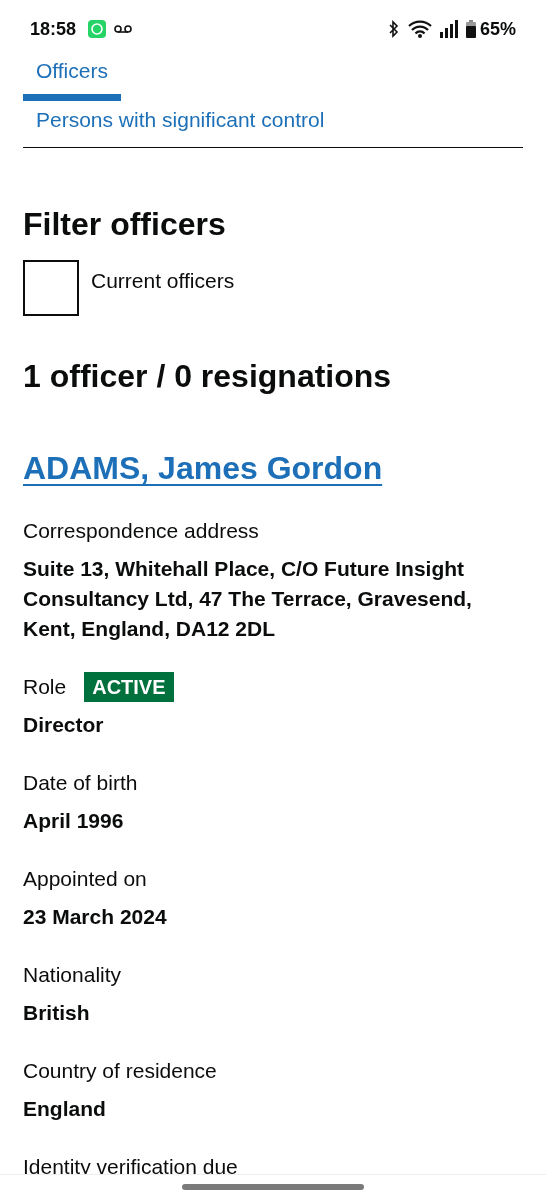  What do you see at coordinates (53, 29) in the screenshot?
I see `status-time: 18:58` at bounding box center [53, 29].